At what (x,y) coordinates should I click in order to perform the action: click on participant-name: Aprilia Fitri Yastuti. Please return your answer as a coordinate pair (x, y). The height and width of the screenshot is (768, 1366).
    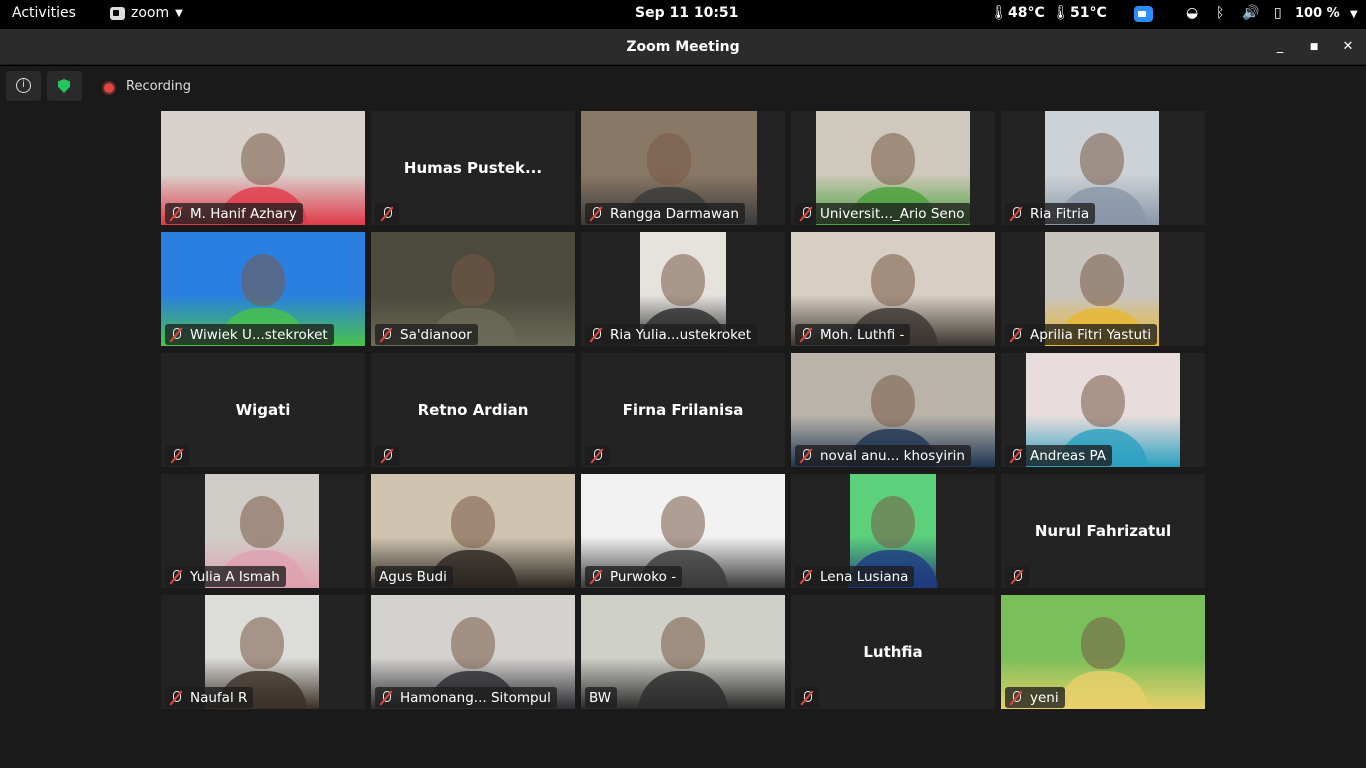
    Looking at the image, I should click on (1091, 334).